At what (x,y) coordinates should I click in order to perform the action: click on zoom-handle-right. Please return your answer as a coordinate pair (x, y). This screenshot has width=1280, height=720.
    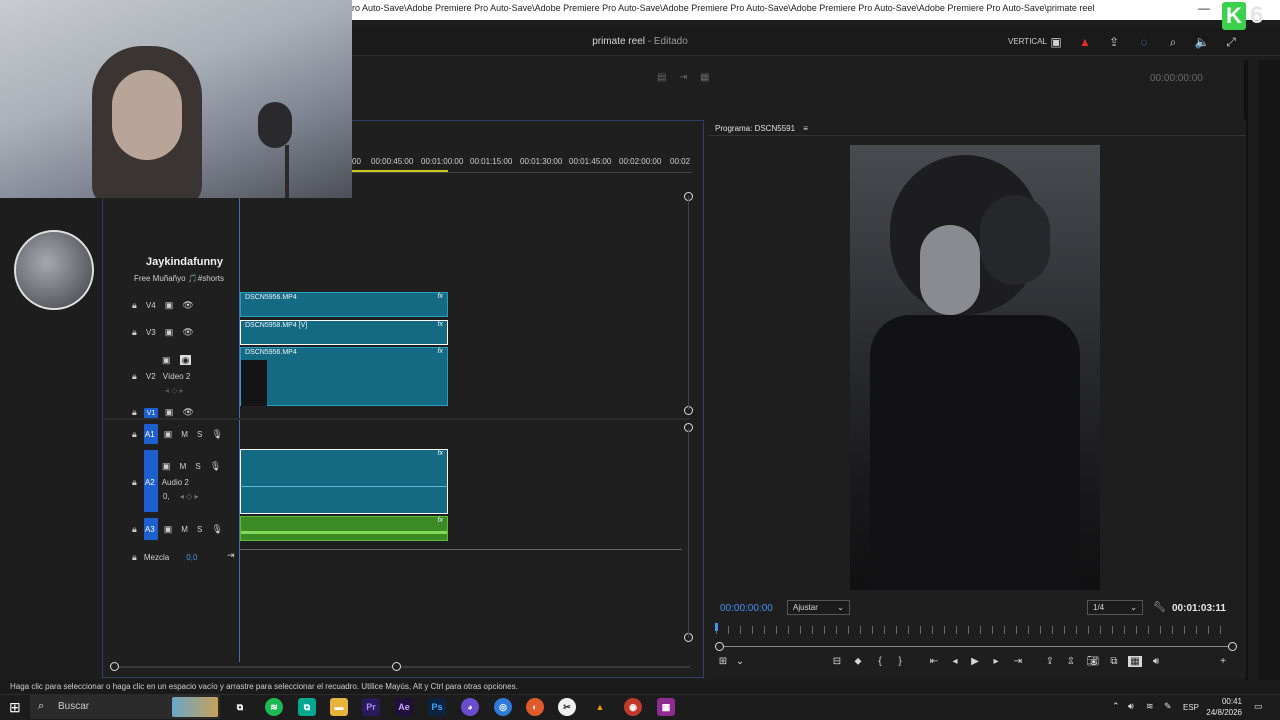
    Looking at the image, I should click on (396, 666).